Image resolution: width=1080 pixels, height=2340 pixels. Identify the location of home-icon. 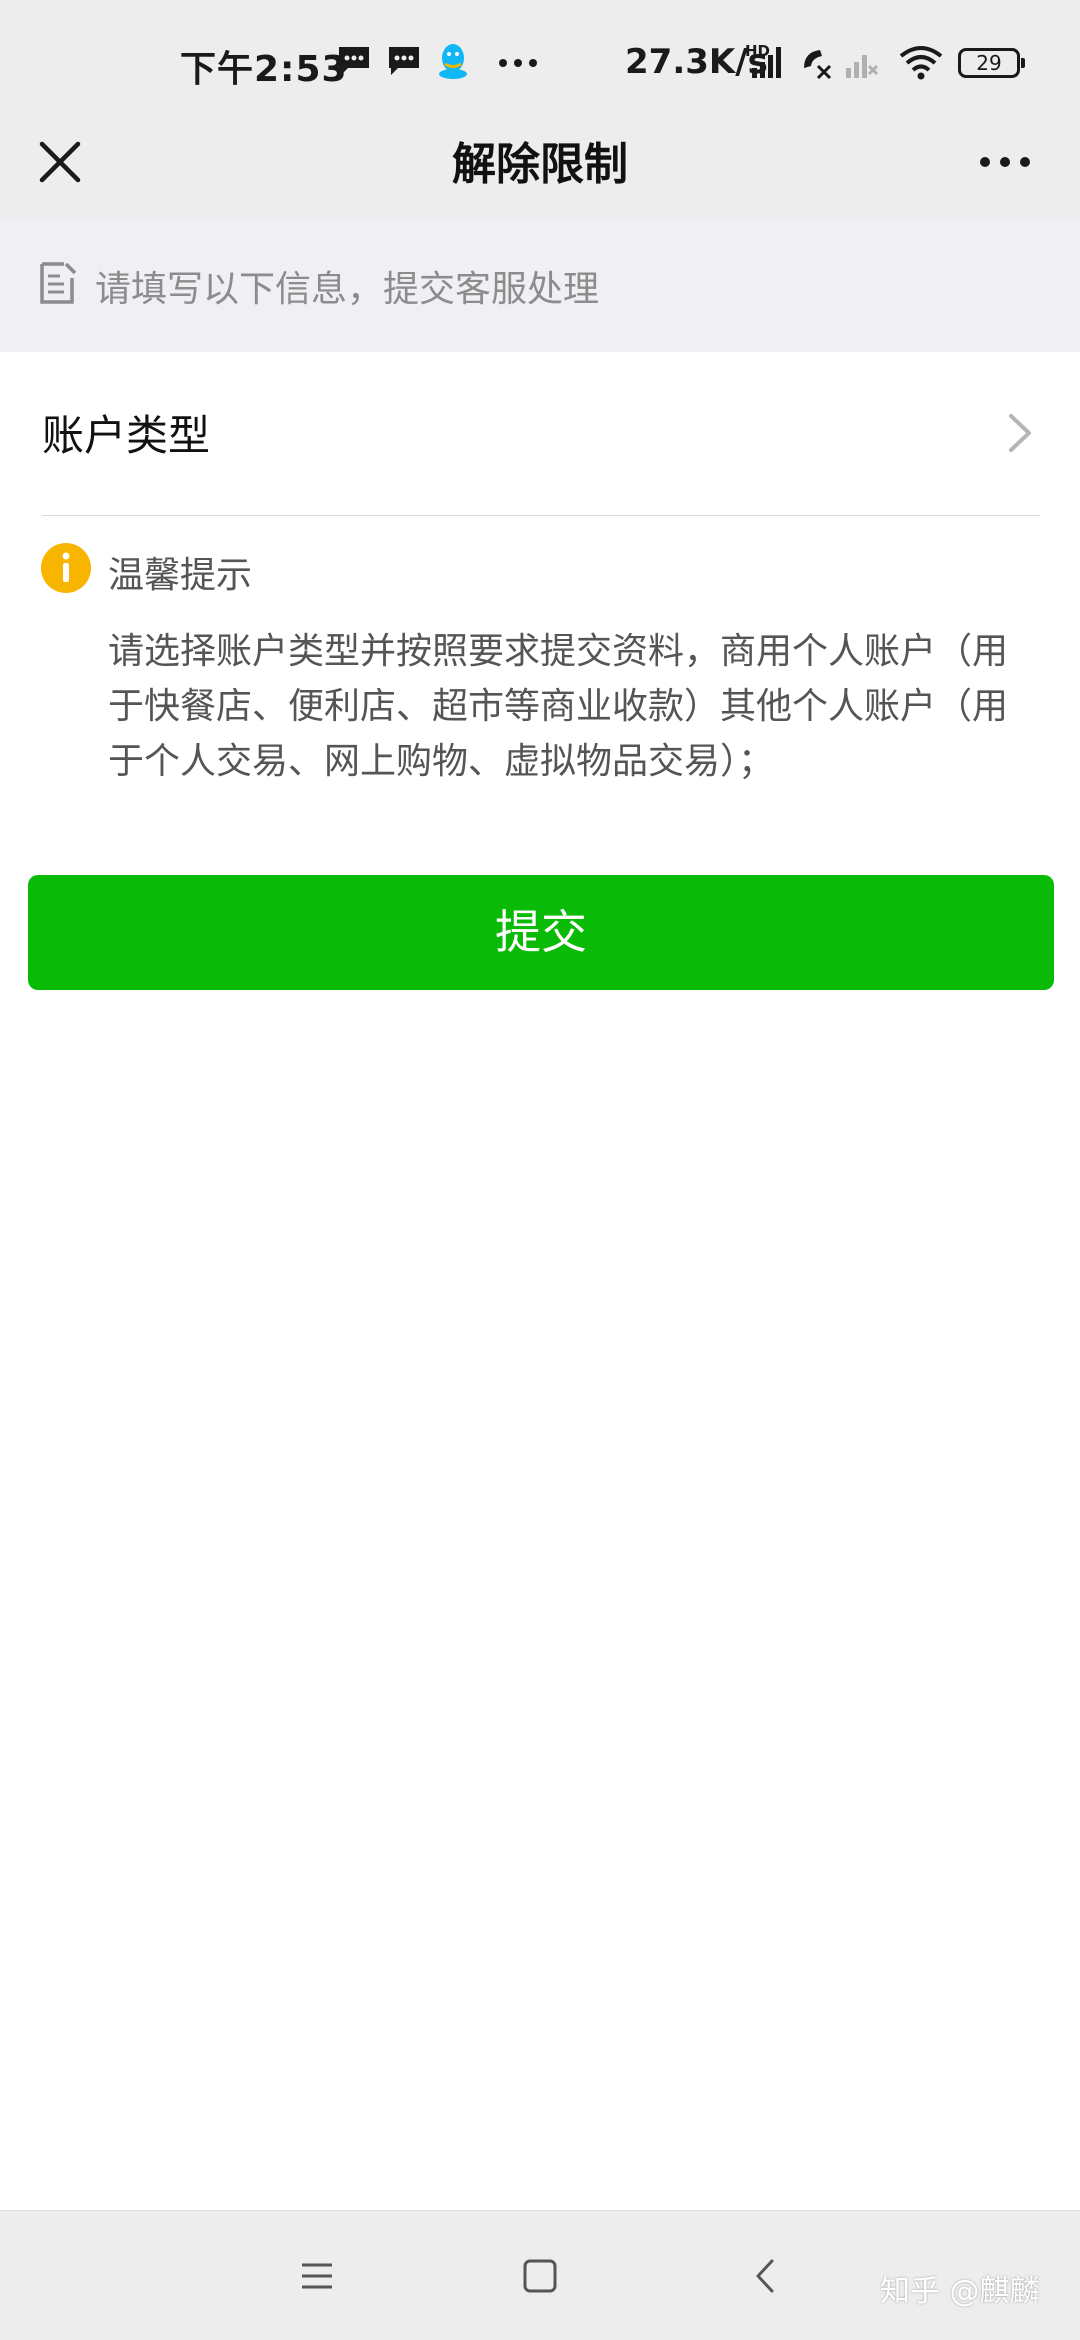
(540, 2276).